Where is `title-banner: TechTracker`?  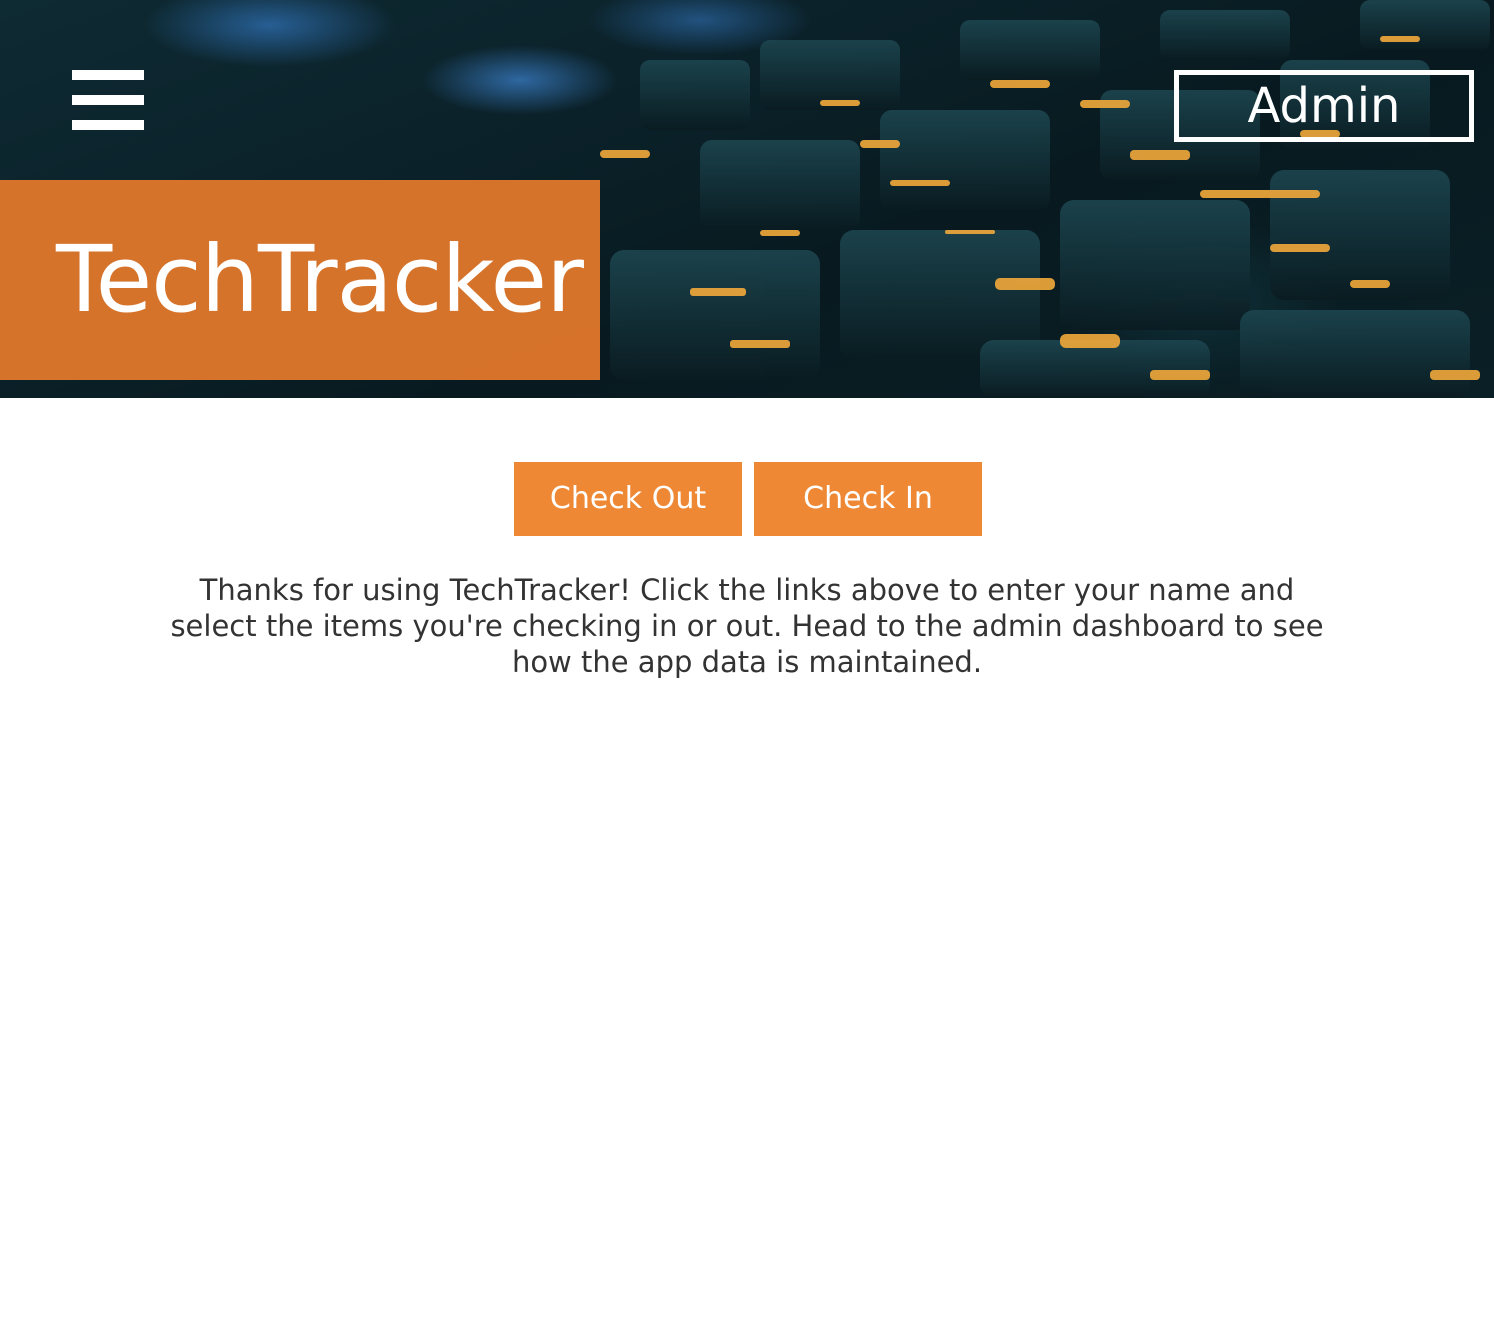
title-banner: TechTracker is located at coordinates (300, 280).